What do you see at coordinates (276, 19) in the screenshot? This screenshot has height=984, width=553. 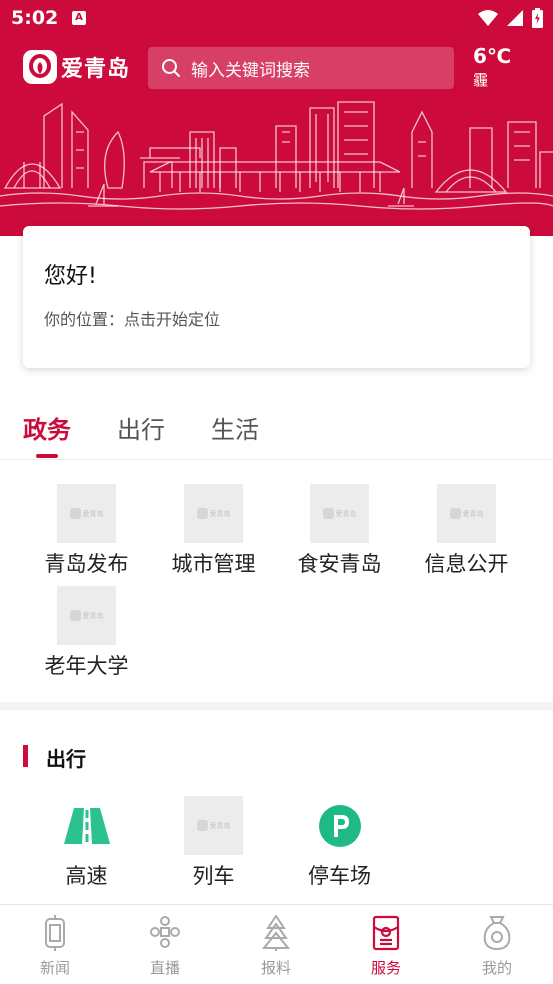 I see `status-bar: 5:02 A` at bounding box center [276, 19].